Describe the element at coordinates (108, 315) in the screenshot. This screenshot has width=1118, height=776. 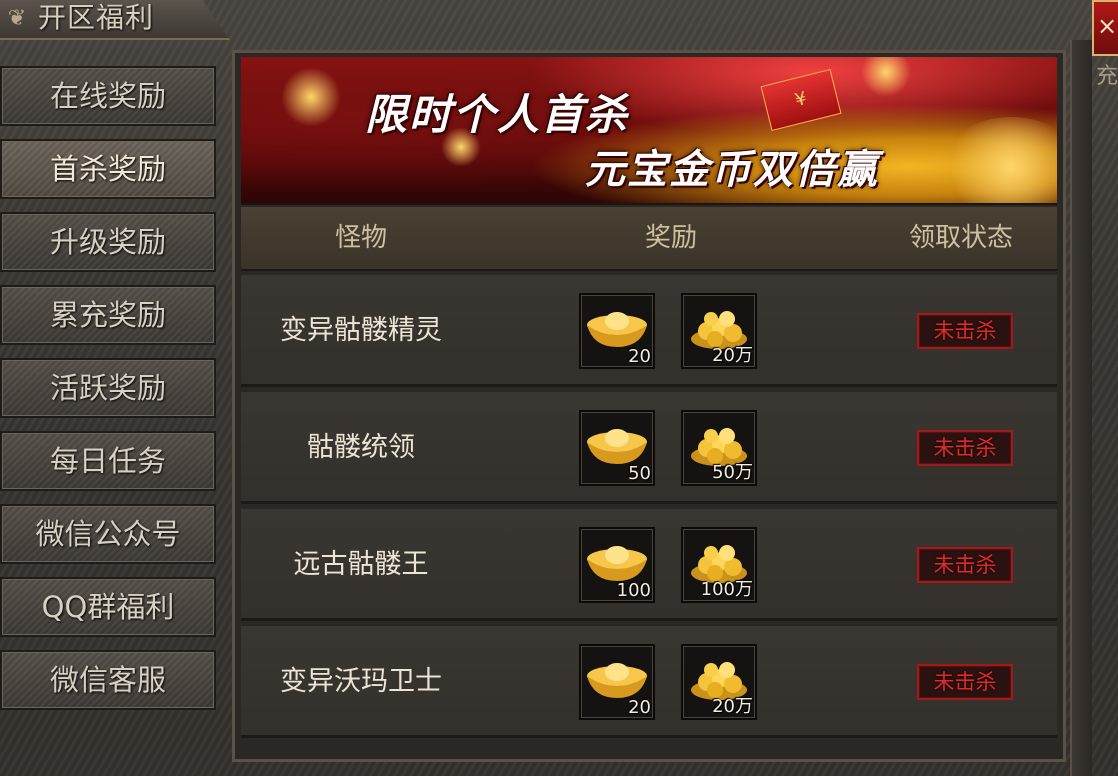
I see `sidebar-item-cumulative-recharge-reward: 累充奖励` at that location.